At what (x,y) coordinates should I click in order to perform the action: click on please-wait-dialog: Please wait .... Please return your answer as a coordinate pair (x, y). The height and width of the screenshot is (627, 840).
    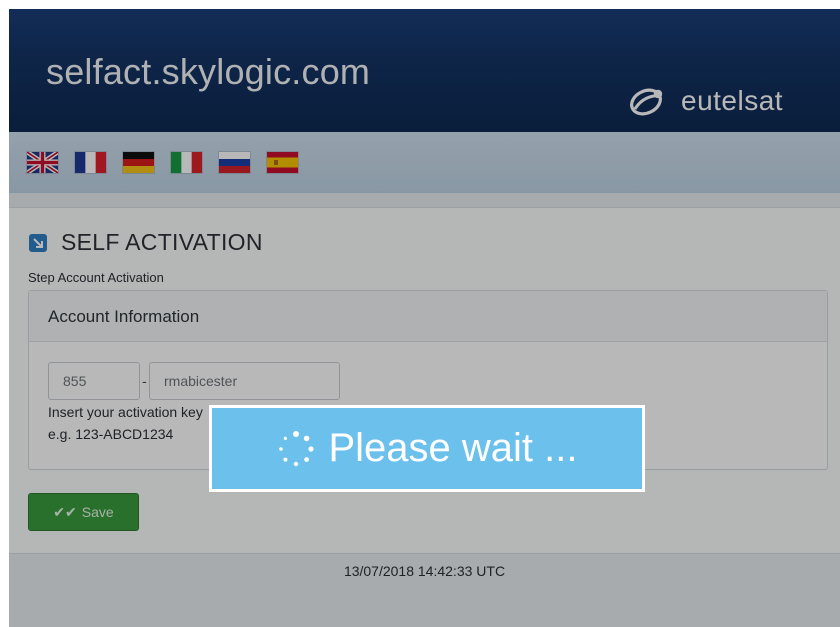
    Looking at the image, I should click on (427, 448).